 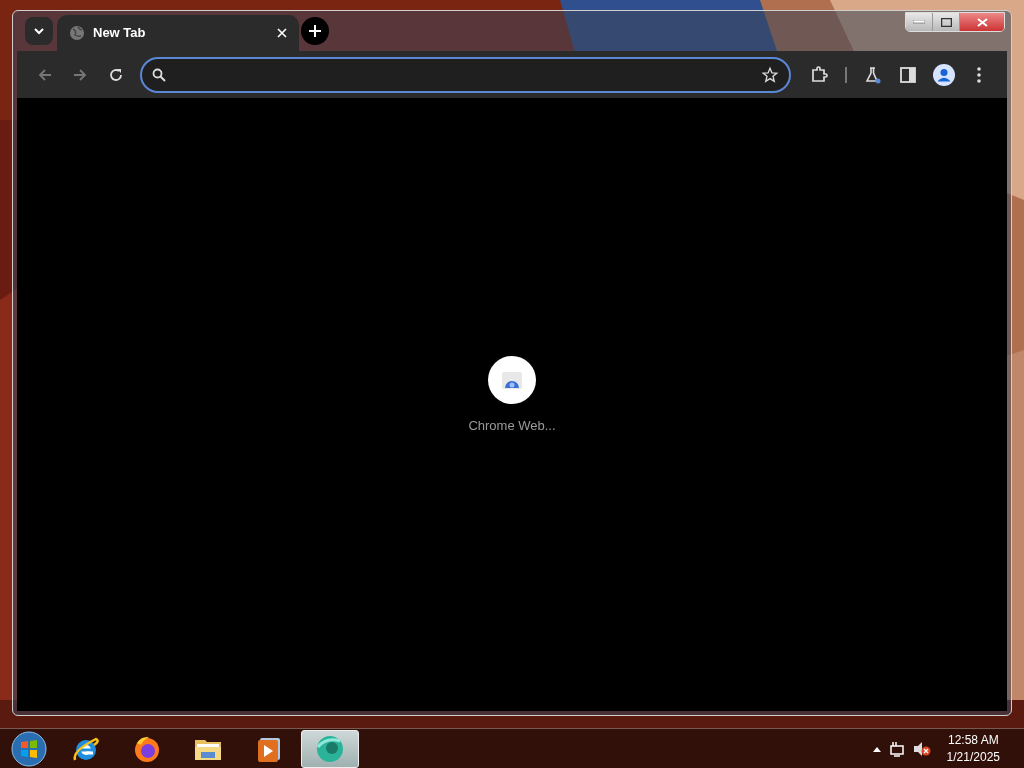 I want to click on star-icon, so click(x=770, y=74).